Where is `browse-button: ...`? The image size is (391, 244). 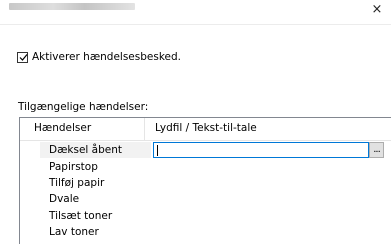 browse-button: ... is located at coordinates (376, 150).